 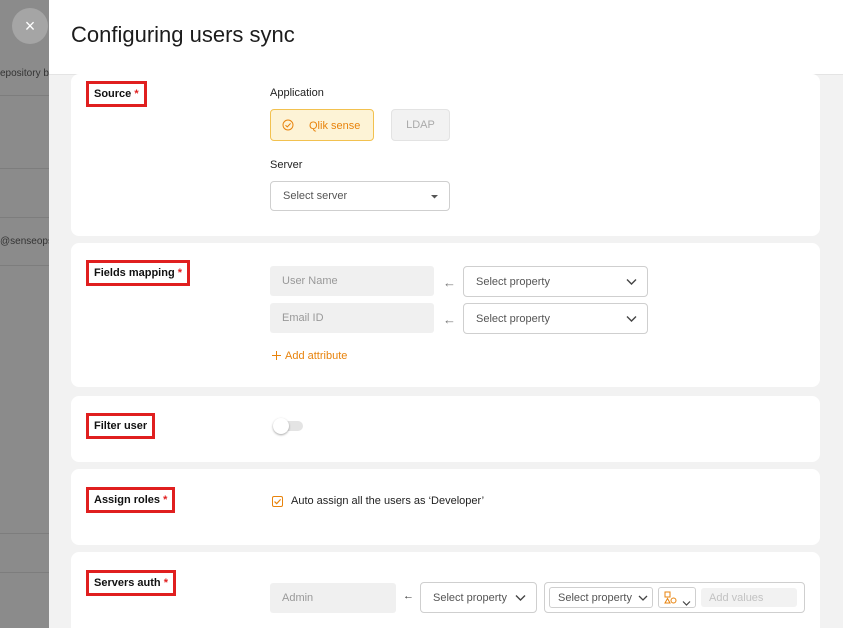 I want to click on servers-auth-values-group: Select property Add values, so click(x=674, y=597).